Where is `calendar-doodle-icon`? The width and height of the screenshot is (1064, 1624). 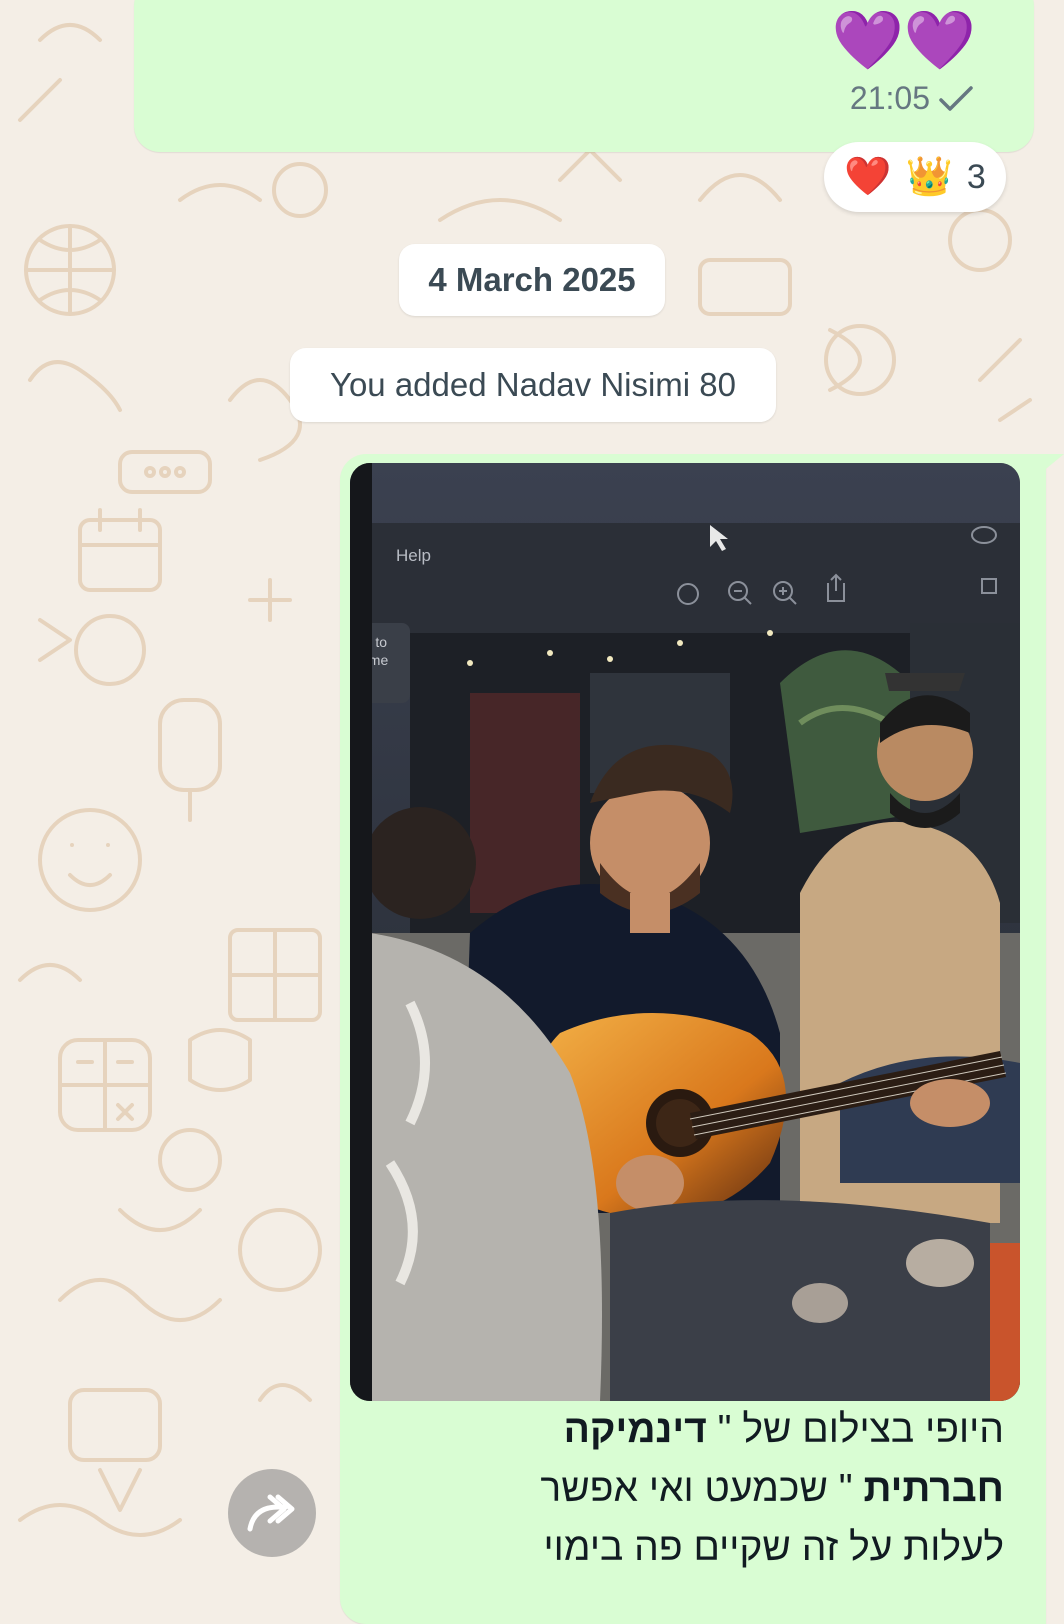
calendar-doodle-icon is located at coordinates (120, 555).